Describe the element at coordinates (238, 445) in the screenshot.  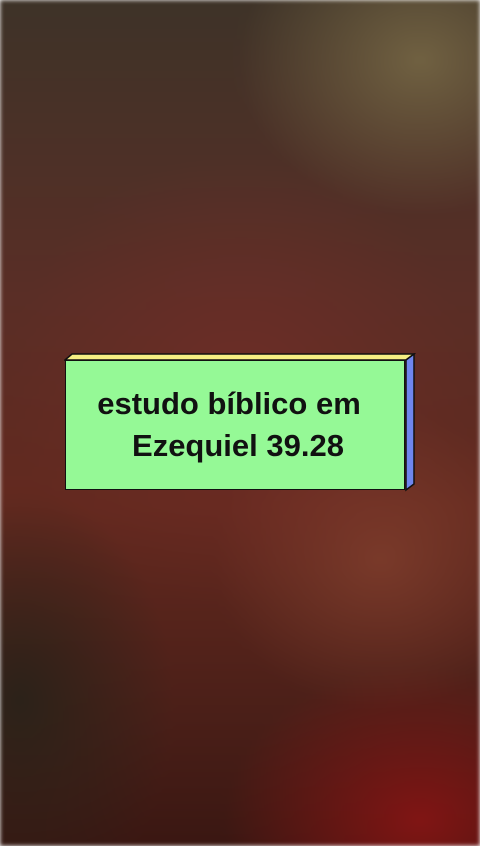
I see `caption-line-2: Ezequiel 39.28` at that location.